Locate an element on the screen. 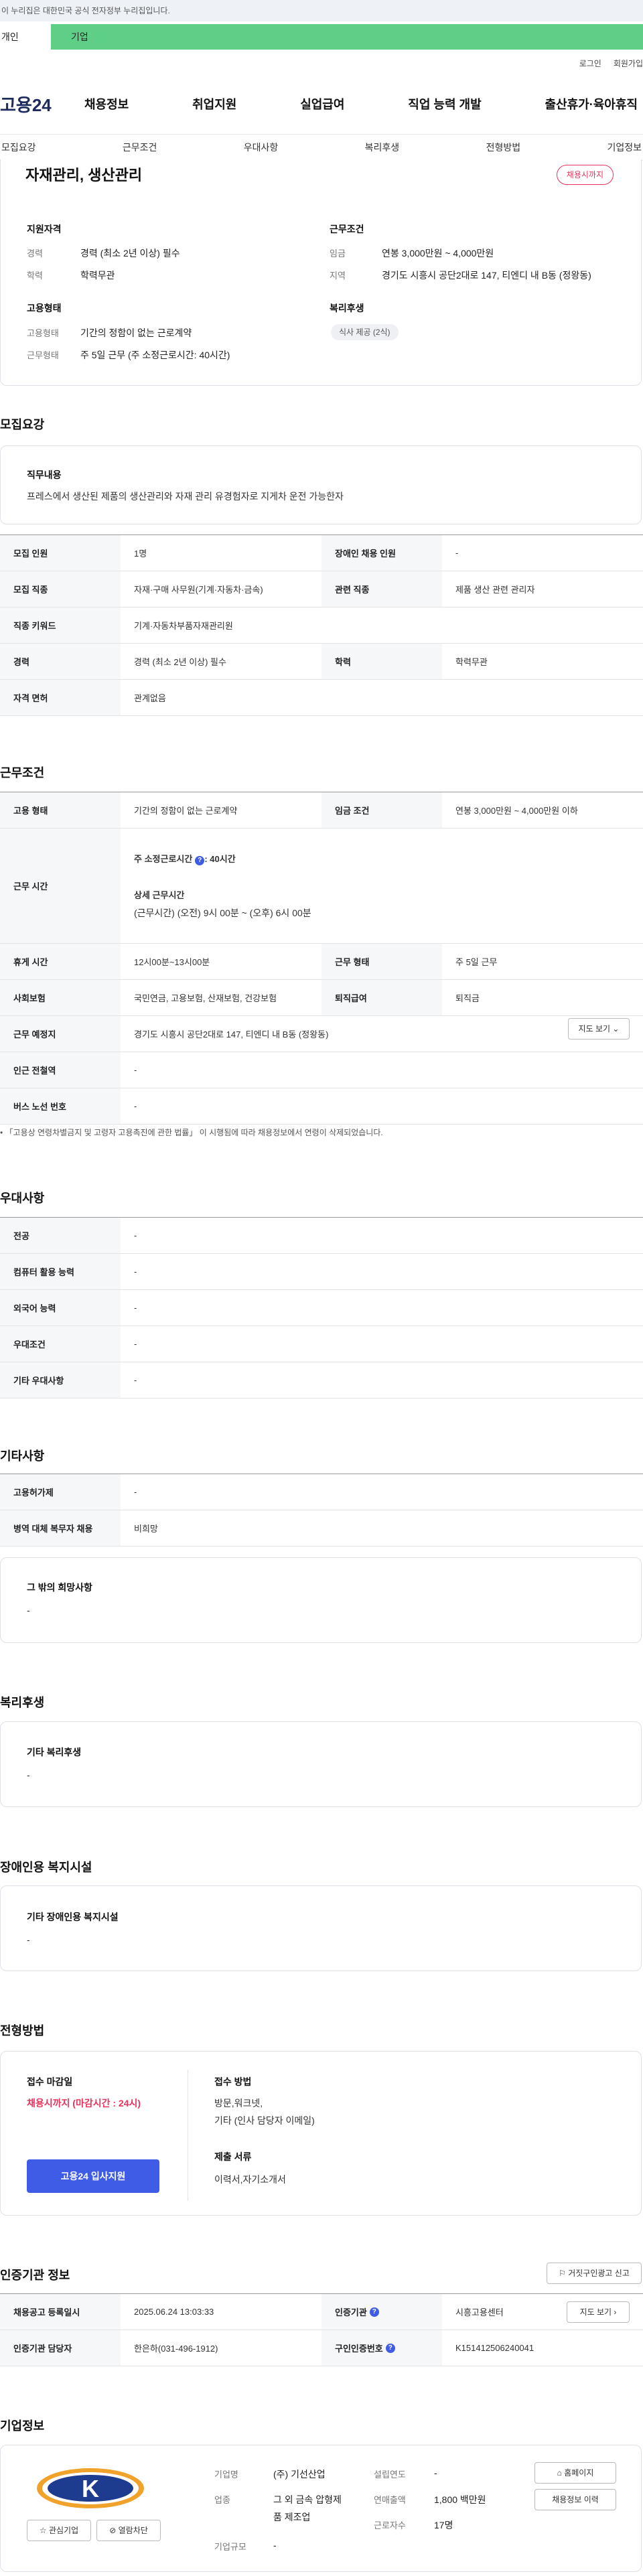 This screenshot has width=643, height=2576. row-key: 외국어 능력 is located at coordinates (60, 1308).